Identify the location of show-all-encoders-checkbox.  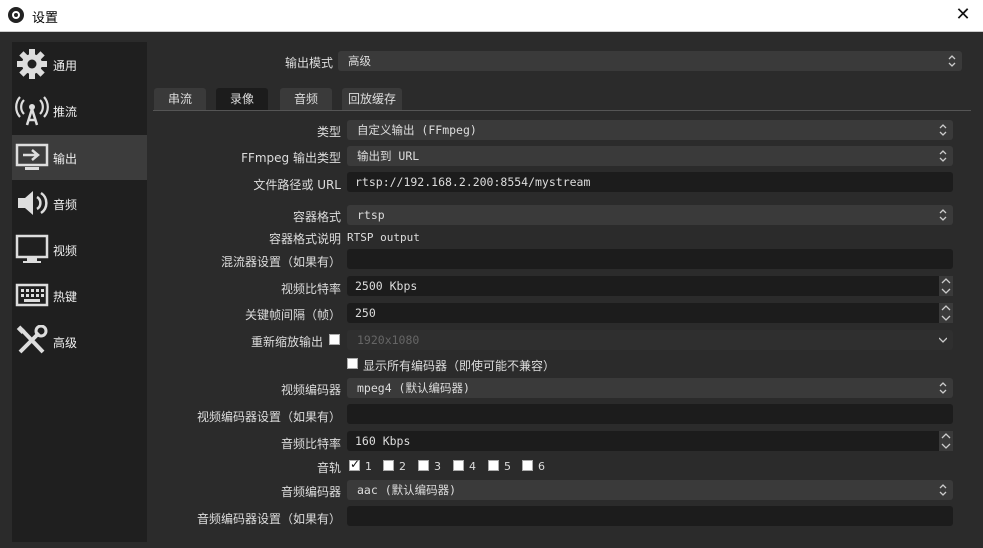
(352, 363).